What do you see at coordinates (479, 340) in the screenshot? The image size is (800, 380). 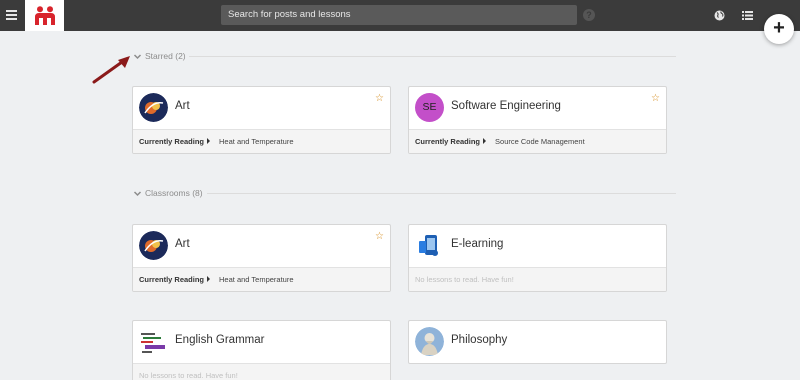 I see `card-title: Philosophy` at bounding box center [479, 340].